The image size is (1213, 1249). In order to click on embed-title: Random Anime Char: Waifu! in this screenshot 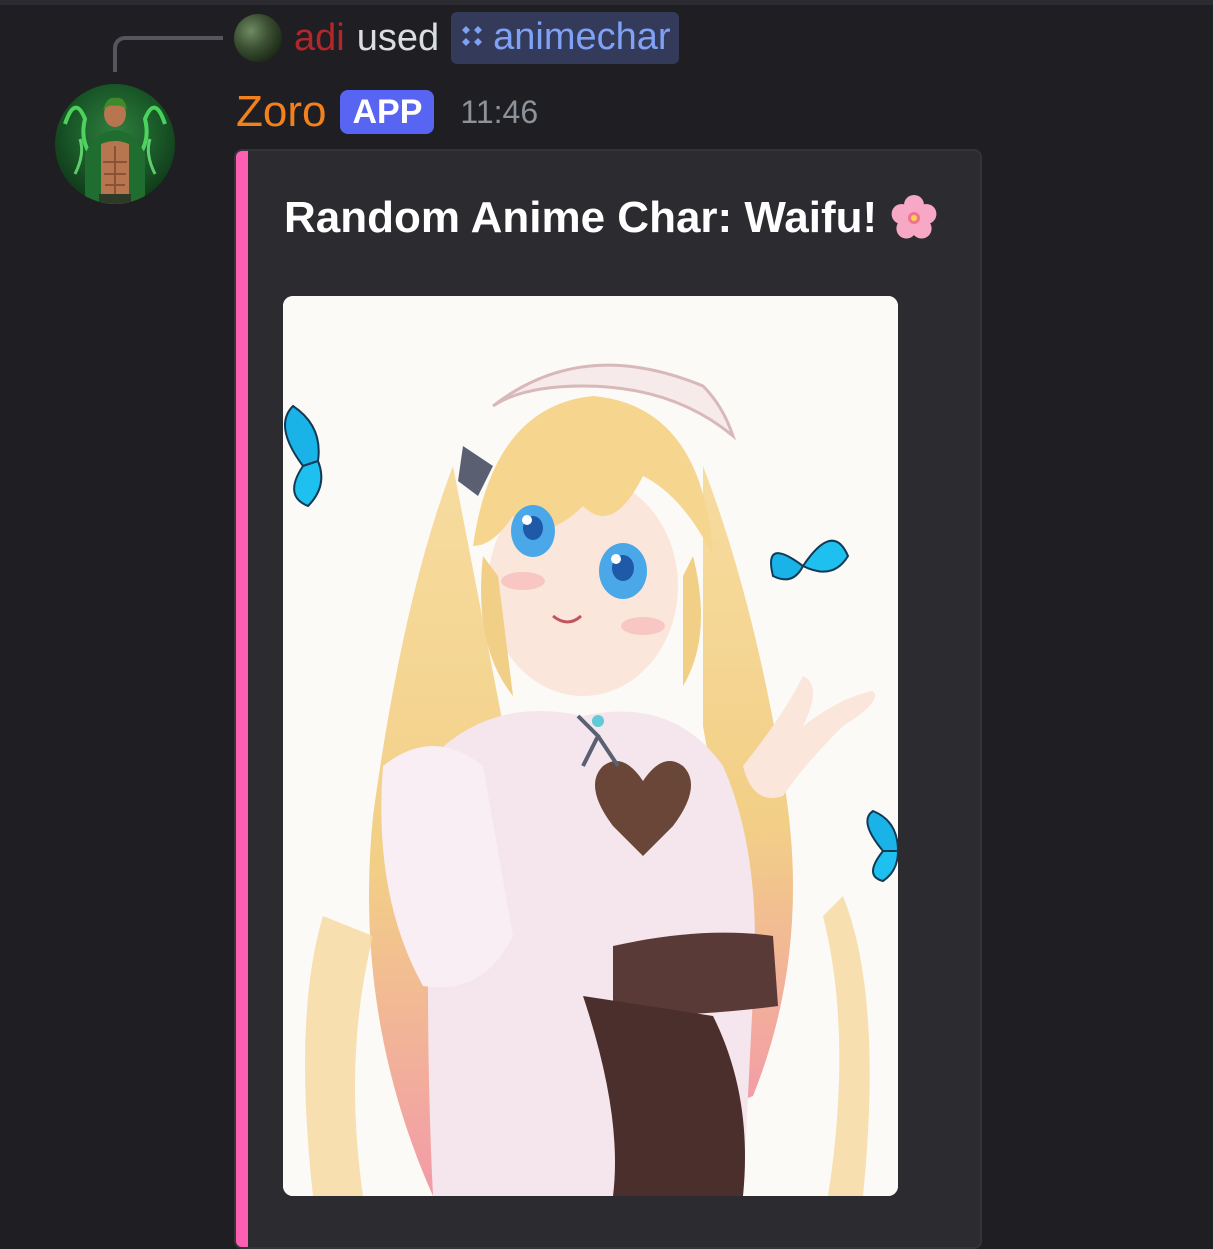, I will do `click(612, 218)`.